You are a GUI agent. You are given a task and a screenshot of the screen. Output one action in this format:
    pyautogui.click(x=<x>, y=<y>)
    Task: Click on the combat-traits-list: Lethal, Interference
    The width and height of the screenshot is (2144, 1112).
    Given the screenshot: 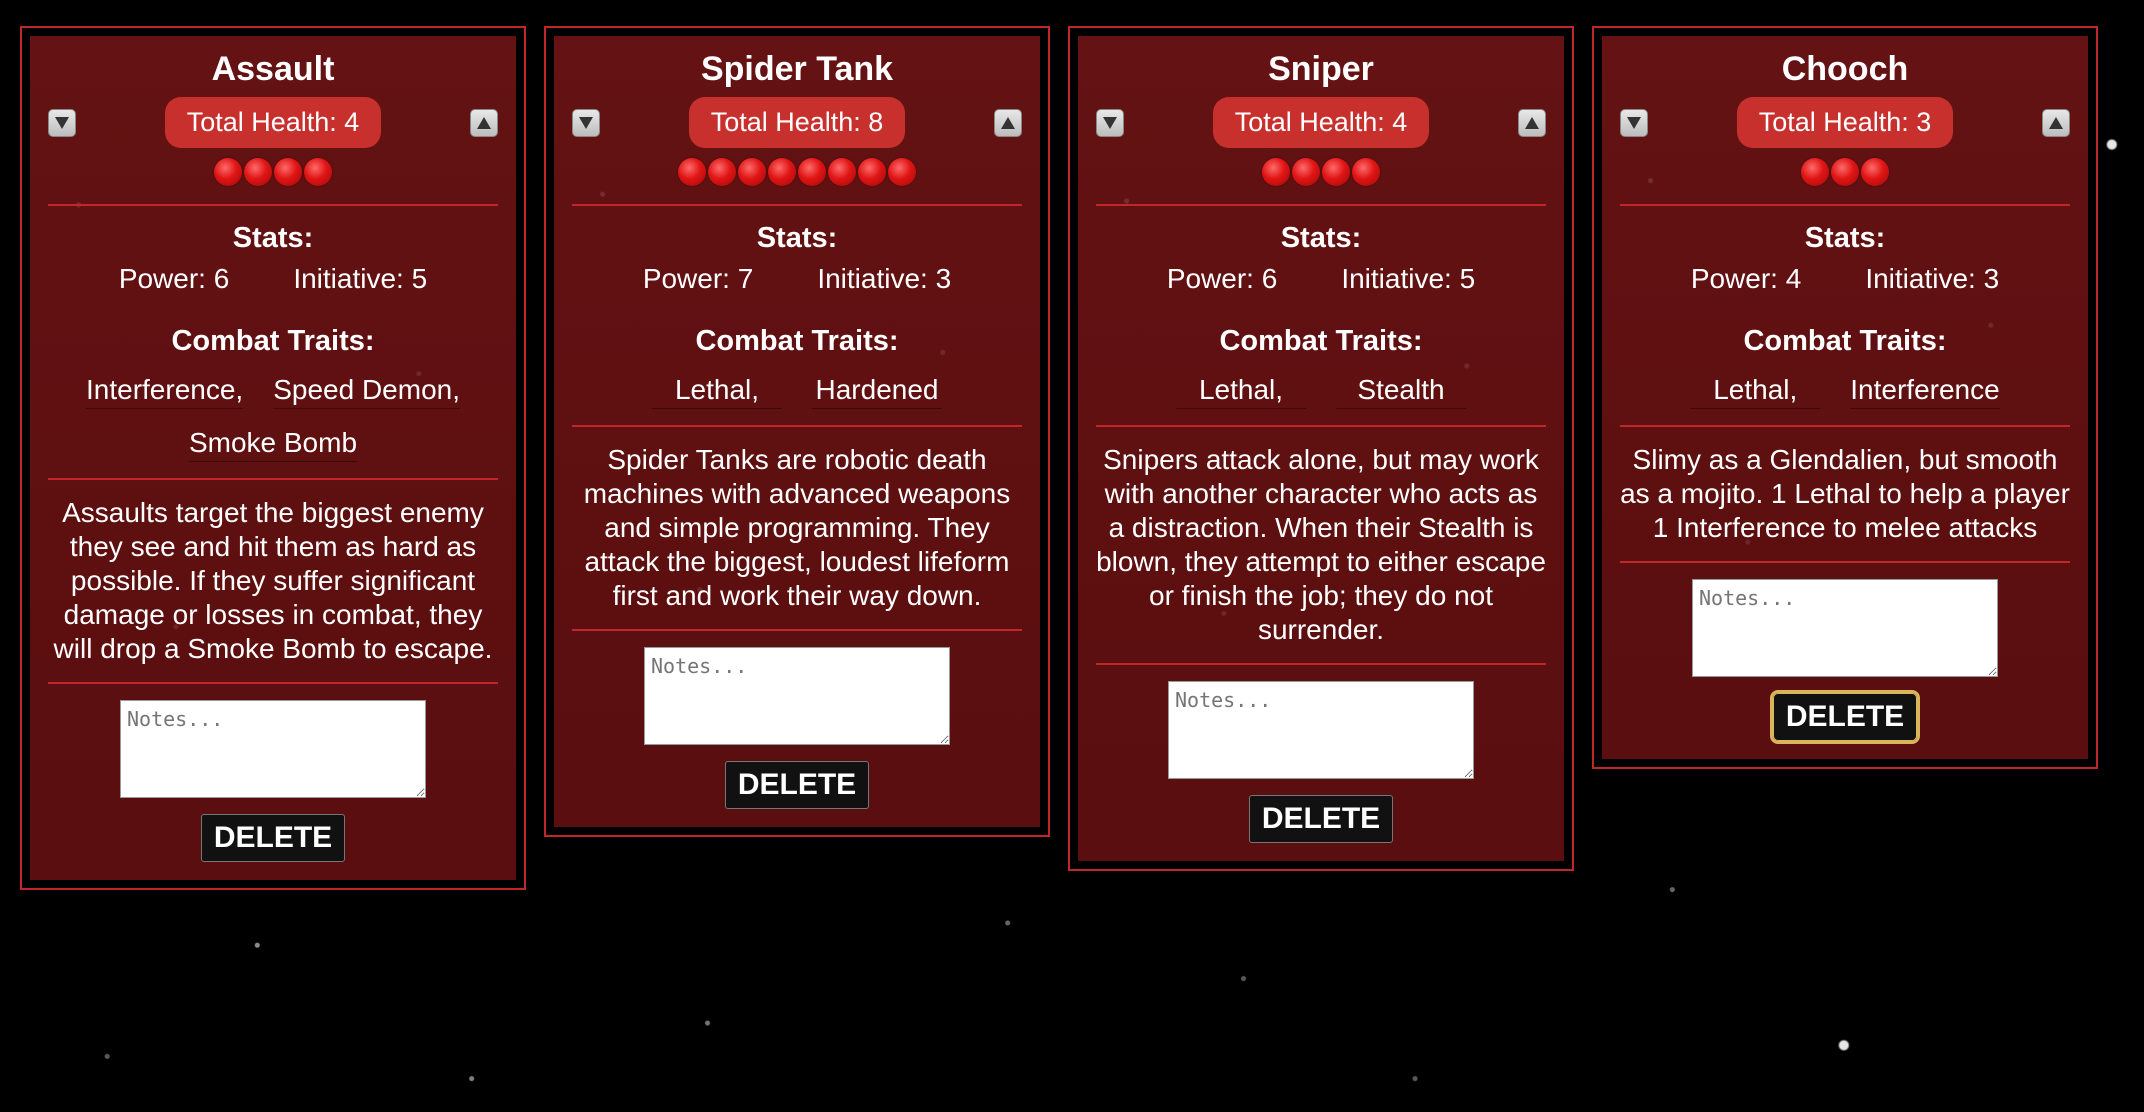 What is the action you would take?
    pyautogui.click(x=1845, y=391)
    